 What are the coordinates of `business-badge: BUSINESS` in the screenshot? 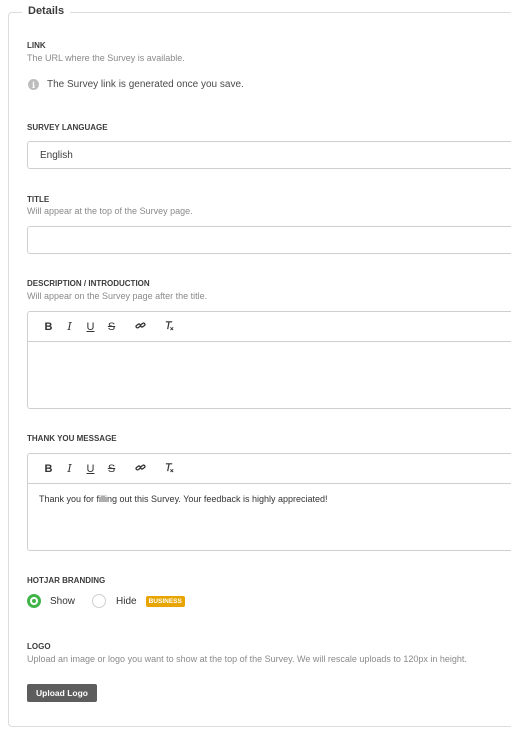 It's located at (165, 601).